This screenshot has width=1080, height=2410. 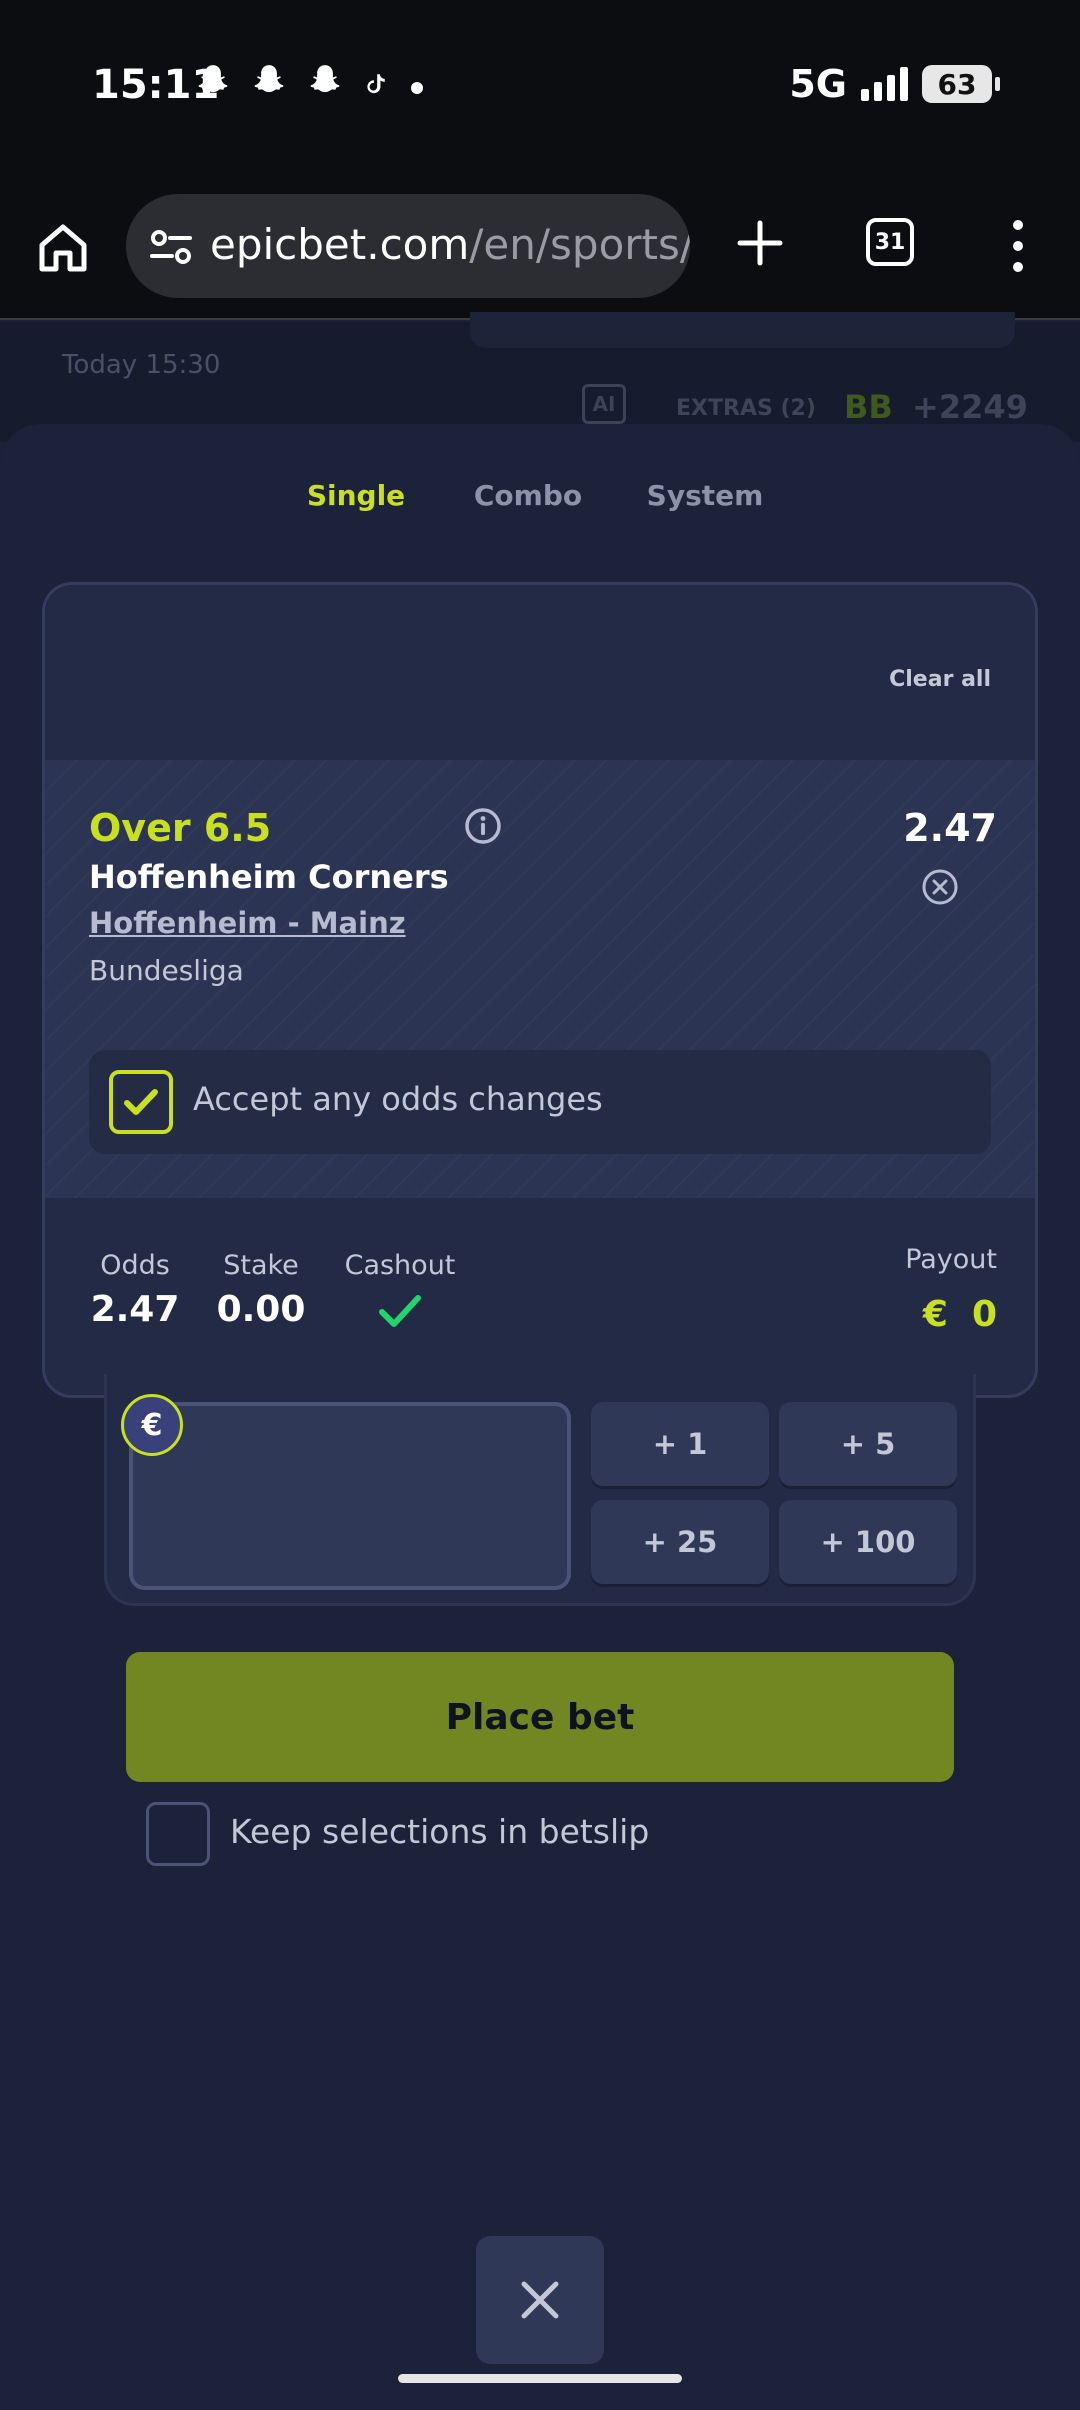 What do you see at coordinates (417, 88) in the screenshot?
I see `dot-icon` at bounding box center [417, 88].